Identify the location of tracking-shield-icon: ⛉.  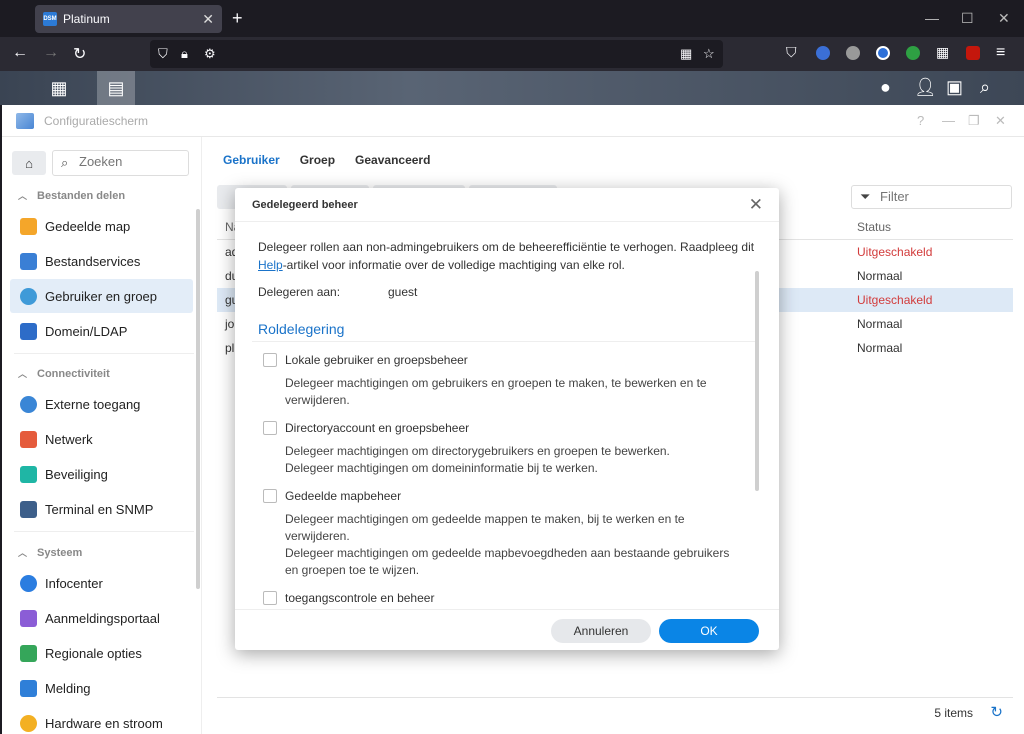
(163, 54).